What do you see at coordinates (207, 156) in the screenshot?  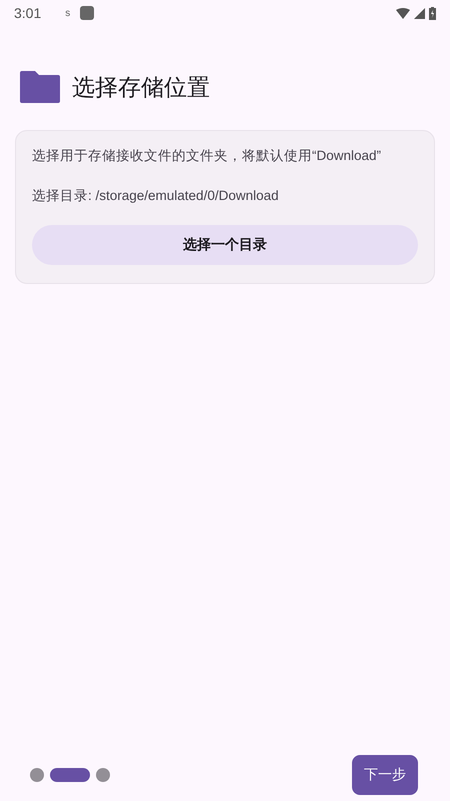 I see `description-text: 选择用于存储接收文件的文件夹，将默认使用“Download”` at bounding box center [207, 156].